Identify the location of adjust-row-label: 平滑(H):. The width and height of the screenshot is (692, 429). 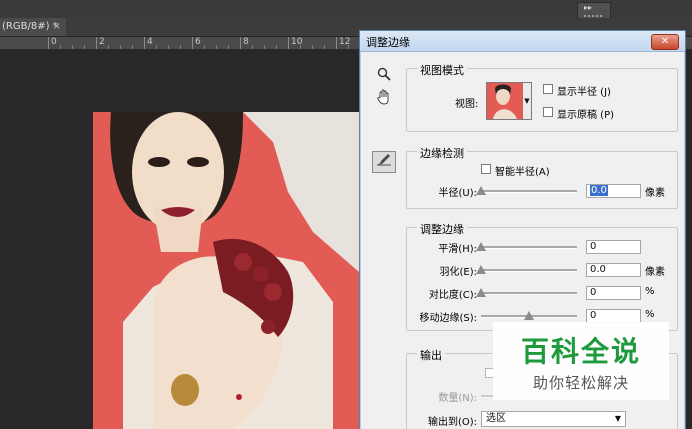
(457, 249).